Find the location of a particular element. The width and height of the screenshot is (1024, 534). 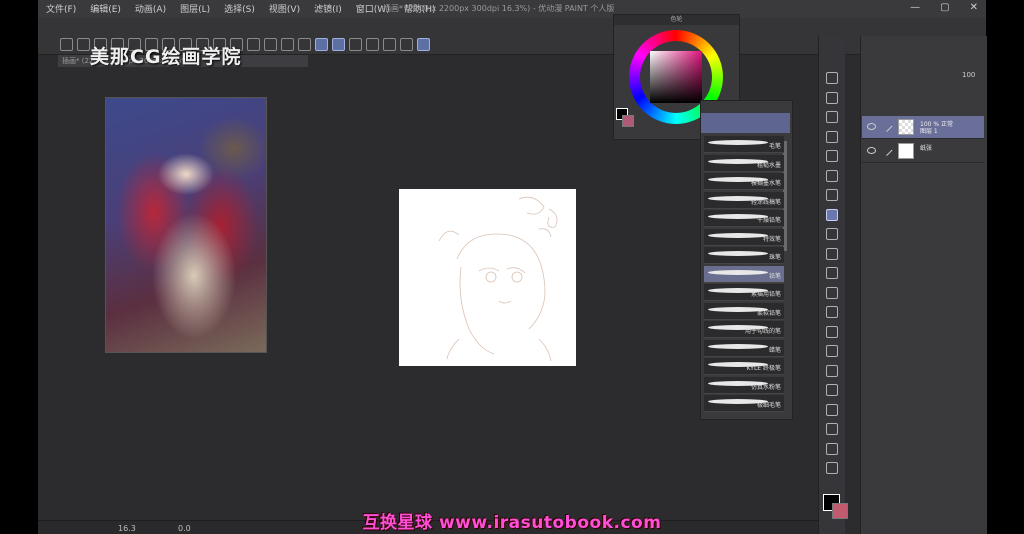

hourglass-icon is located at coordinates (406, 44).